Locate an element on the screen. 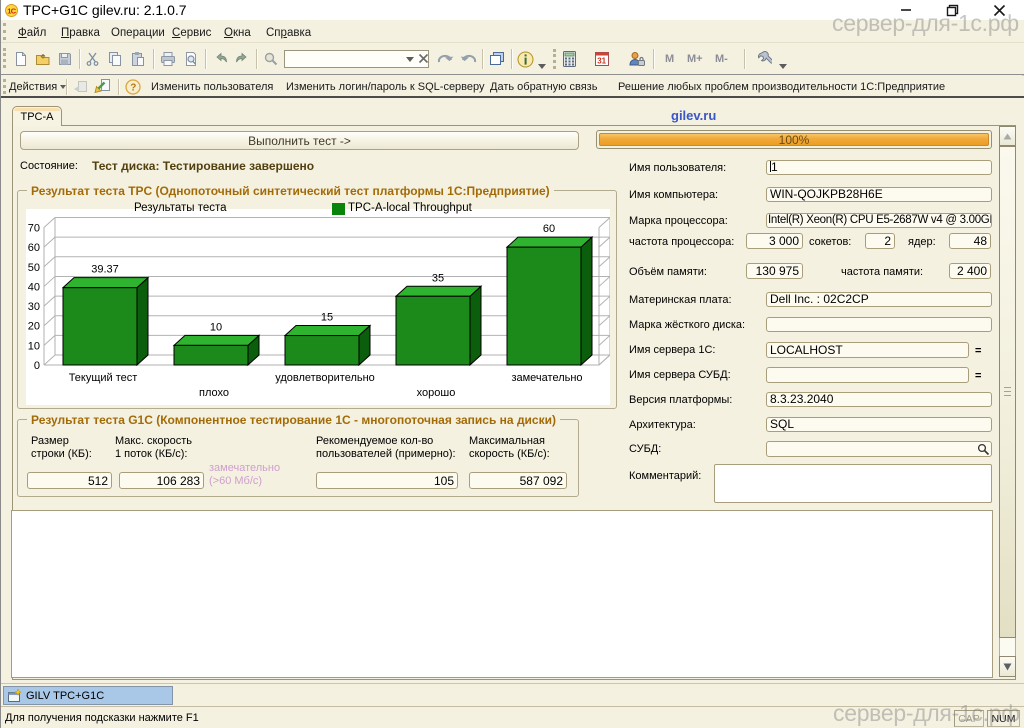 This screenshot has height=728, width=1024. write-icon is located at coordinates (102, 86).